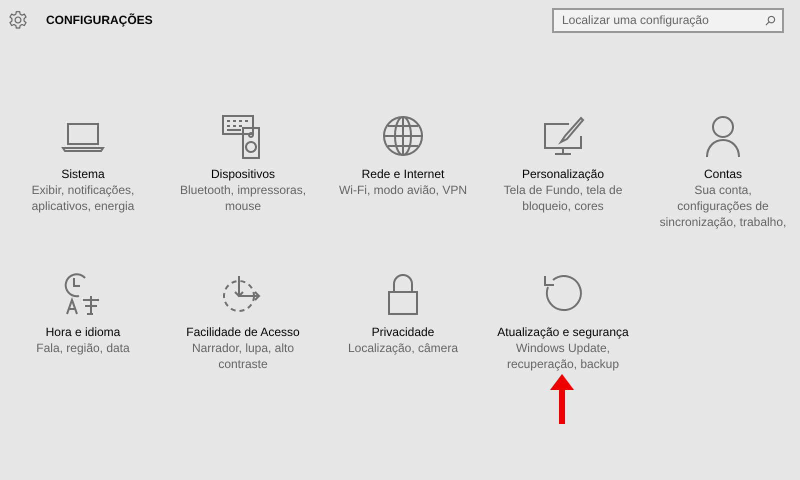  I want to click on settings-category: Dispositivos Bluetooth, impressoras, mouse, so click(243, 171).